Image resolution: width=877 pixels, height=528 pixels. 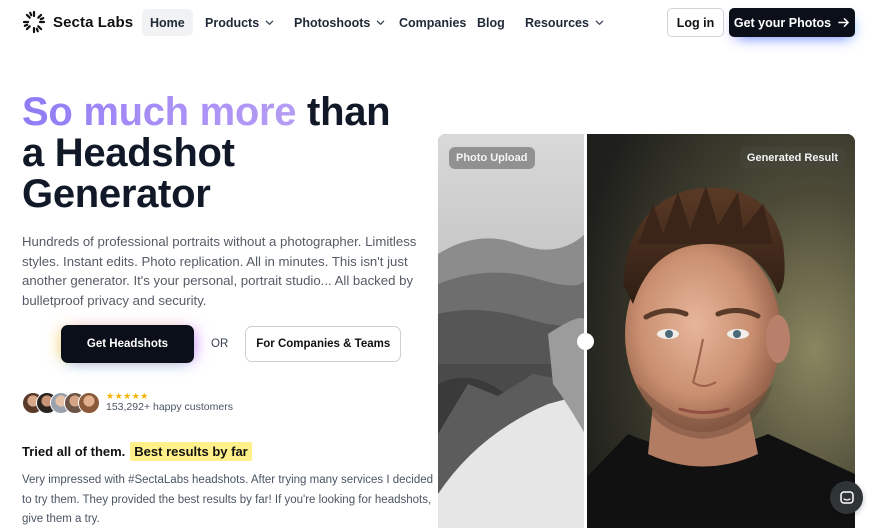 I want to click on testimonial-highlight: Best results by far, so click(x=191, y=451).